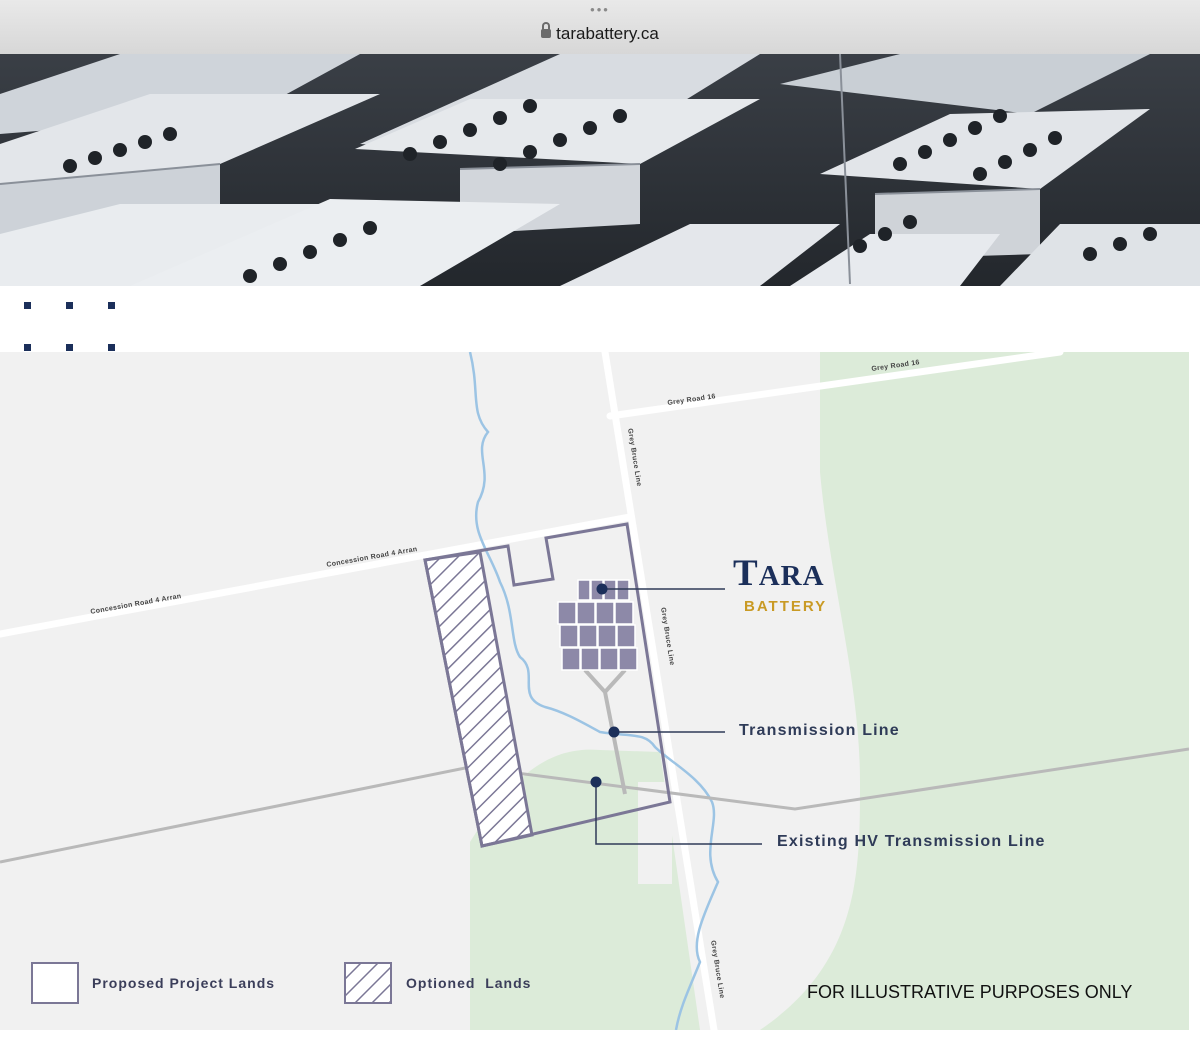 This screenshot has width=1200, height=1045. I want to click on tara-logo-rest: ARA, so click(791, 576).